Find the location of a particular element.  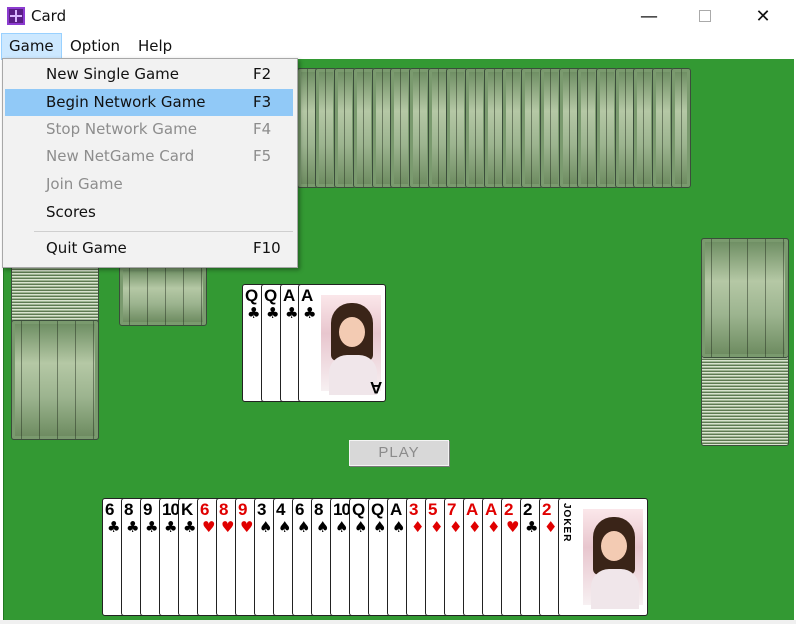

menu-new-netgame-card: New NetGame Card F5 is located at coordinates (149, 156).